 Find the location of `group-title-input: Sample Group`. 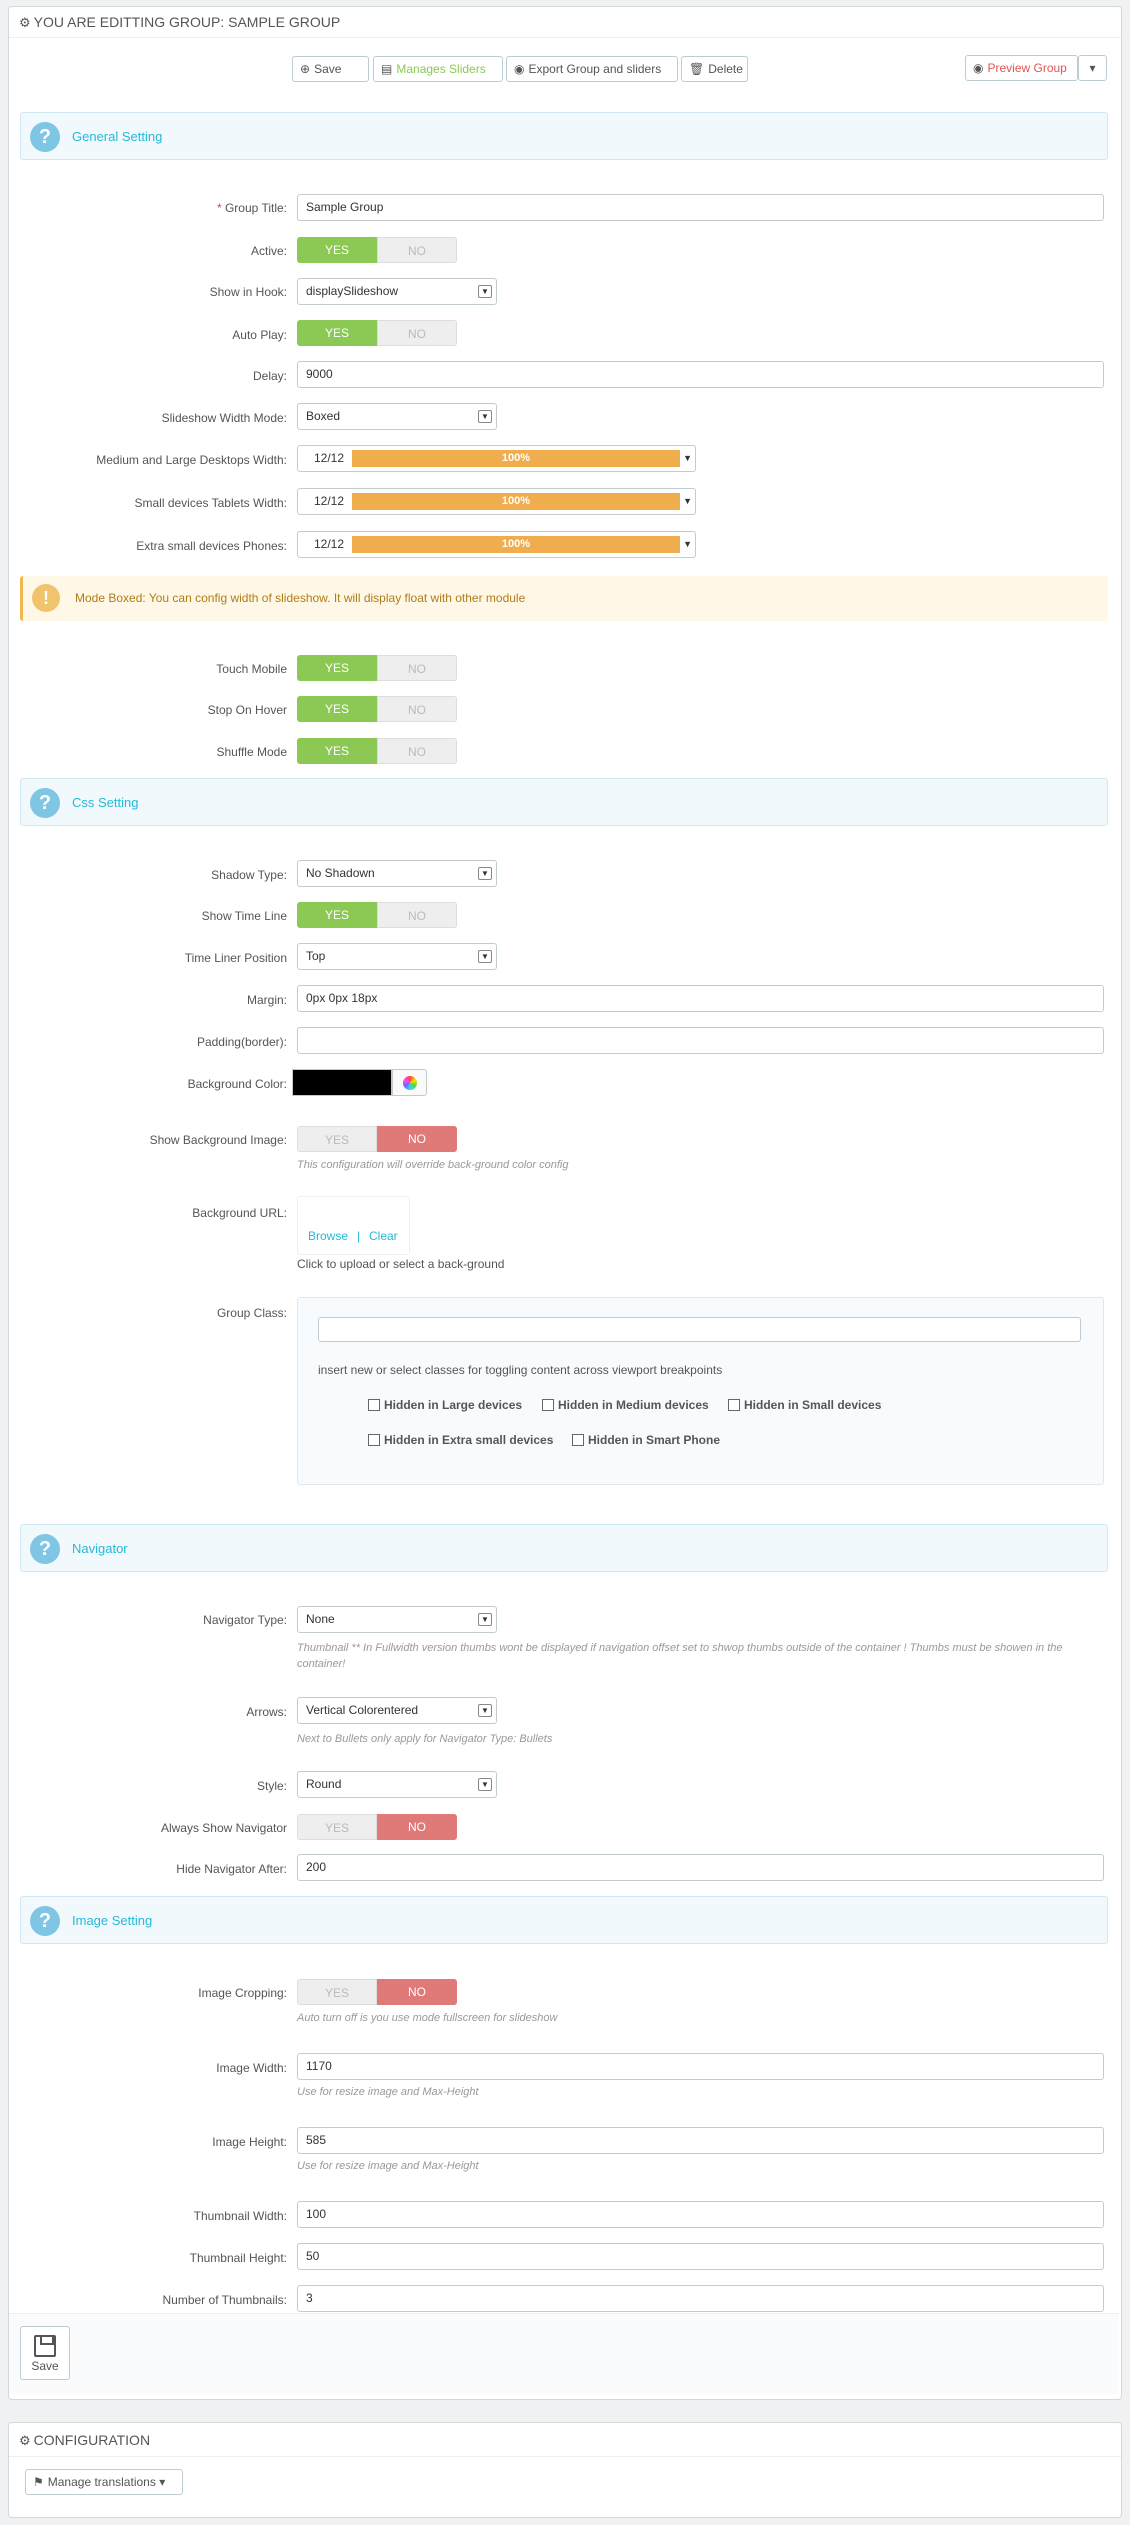

group-title-input: Sample Group is located at coordinates (700, 207).